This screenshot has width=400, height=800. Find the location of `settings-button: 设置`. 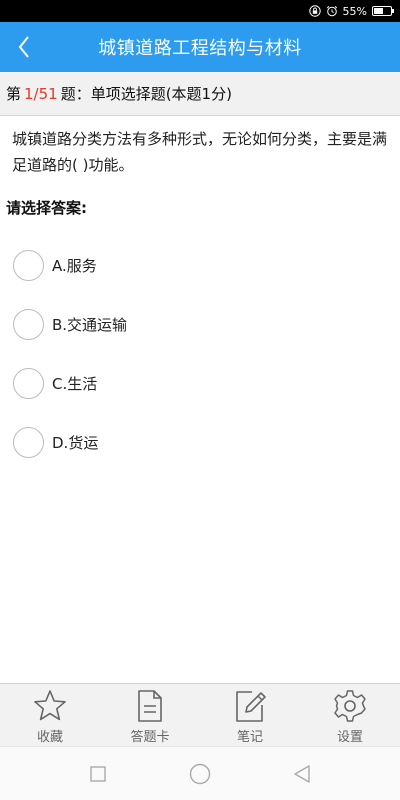

settings-button: 设置 is located at coordinates (350, 715).